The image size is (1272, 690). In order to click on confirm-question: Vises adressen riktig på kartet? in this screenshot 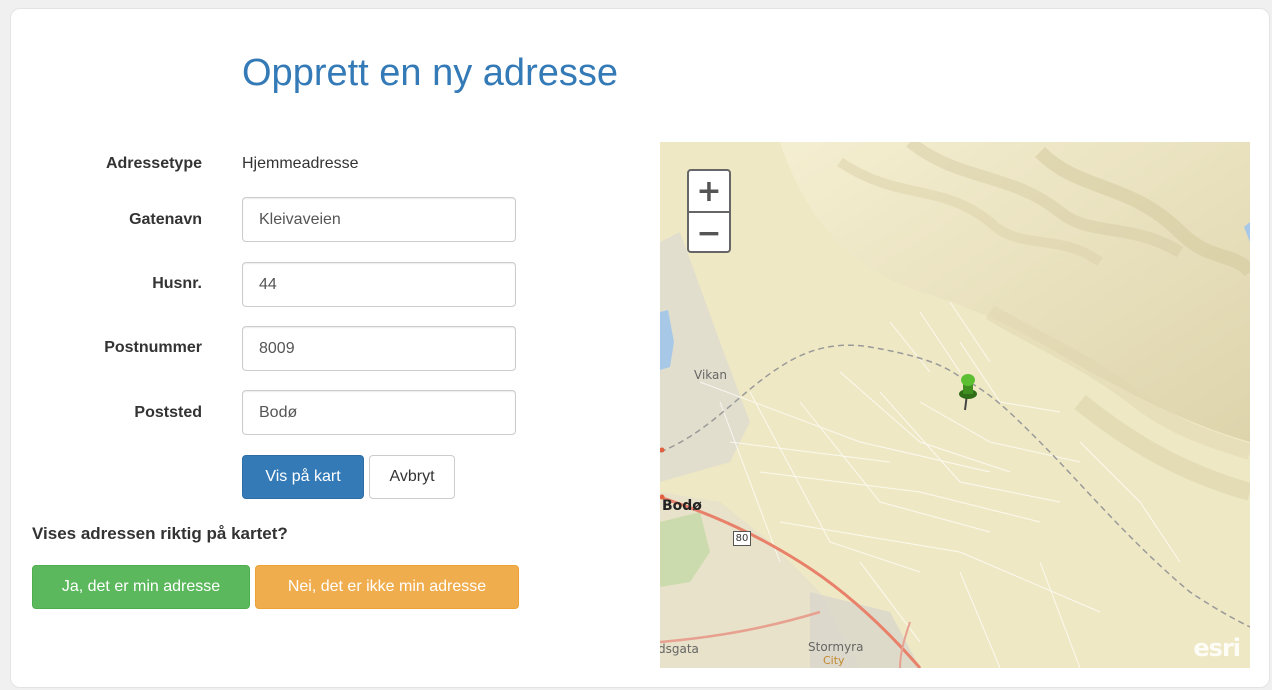, I will do `click(160, 533)`.